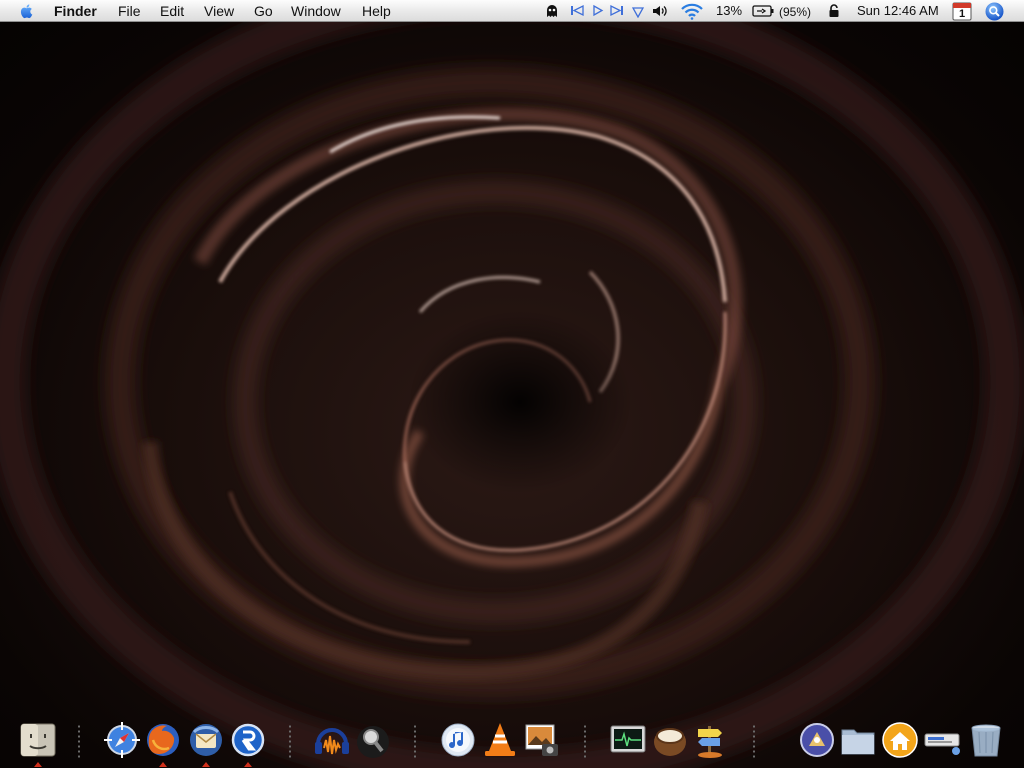 The width and height of the screenshot is (1024, 768). What do you see at coordinates (552, 12) in the screenshot?
I see `ghost-icon` at bounding box center [552, 12].